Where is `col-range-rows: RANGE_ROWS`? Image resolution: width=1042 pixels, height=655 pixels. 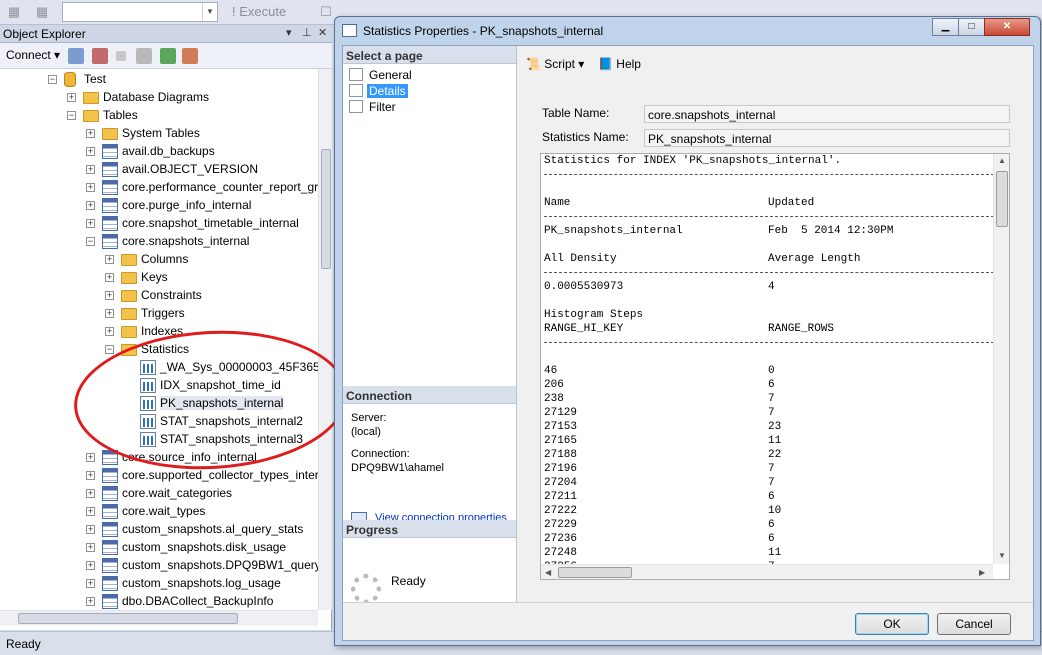
col-range-rows: RANGE_ROWS is located at coordinates (801, 329).